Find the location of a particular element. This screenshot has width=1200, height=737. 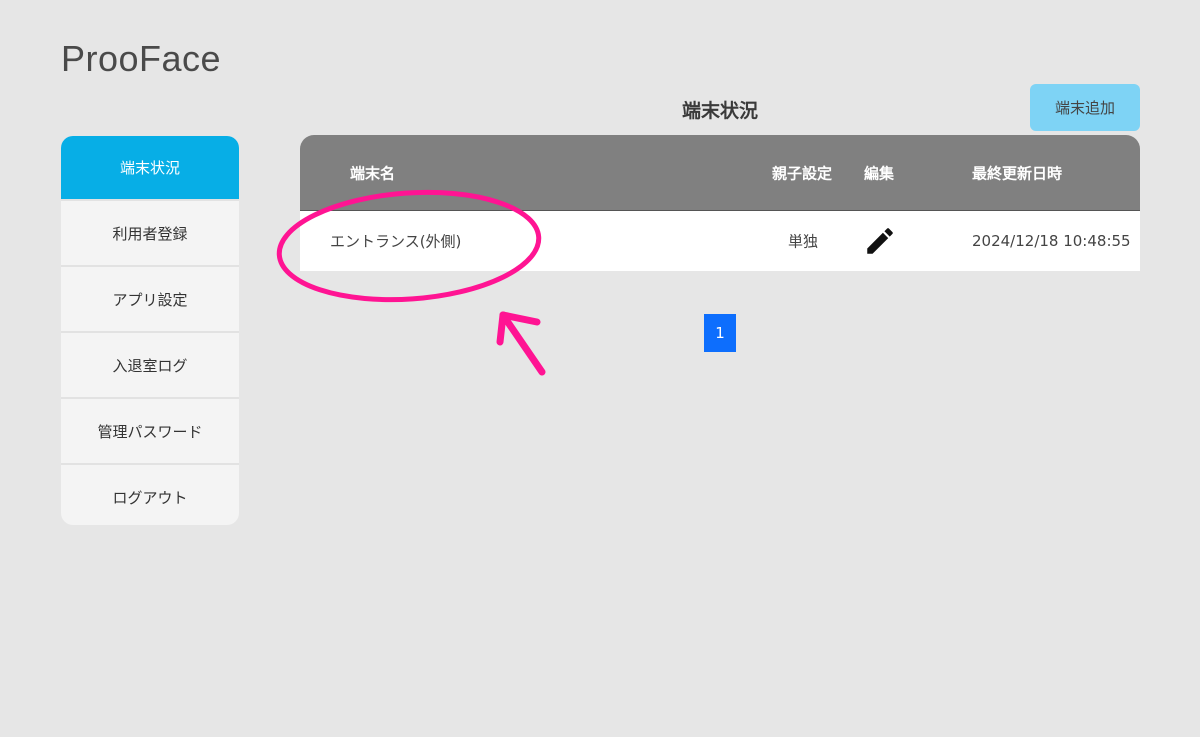

pagination-page-1: 1 is located at coordinates (720, 333).